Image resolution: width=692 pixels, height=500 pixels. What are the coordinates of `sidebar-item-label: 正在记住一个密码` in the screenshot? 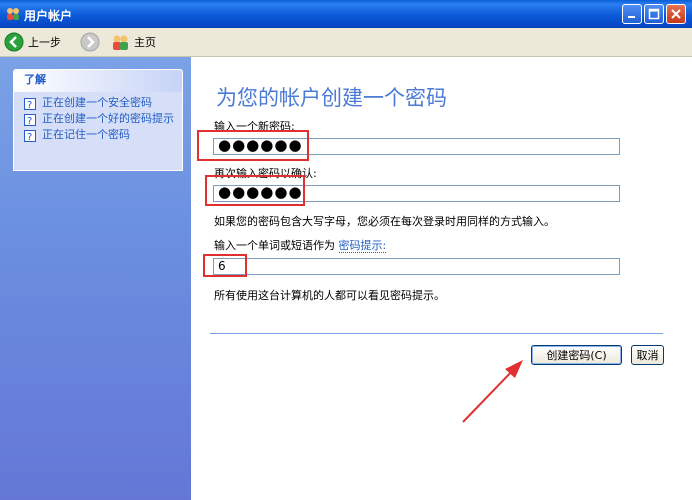 It's located at (86, 134).